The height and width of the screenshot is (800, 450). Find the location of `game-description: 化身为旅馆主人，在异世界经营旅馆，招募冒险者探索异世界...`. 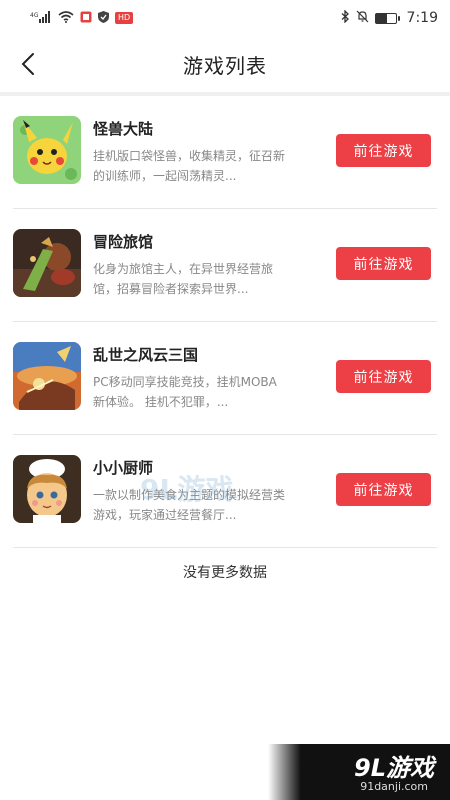

game-description: 化身为旅馆主人，在异世界经营旅馆，招募冒险者探索异世界... is located at coordinates (183, 279).